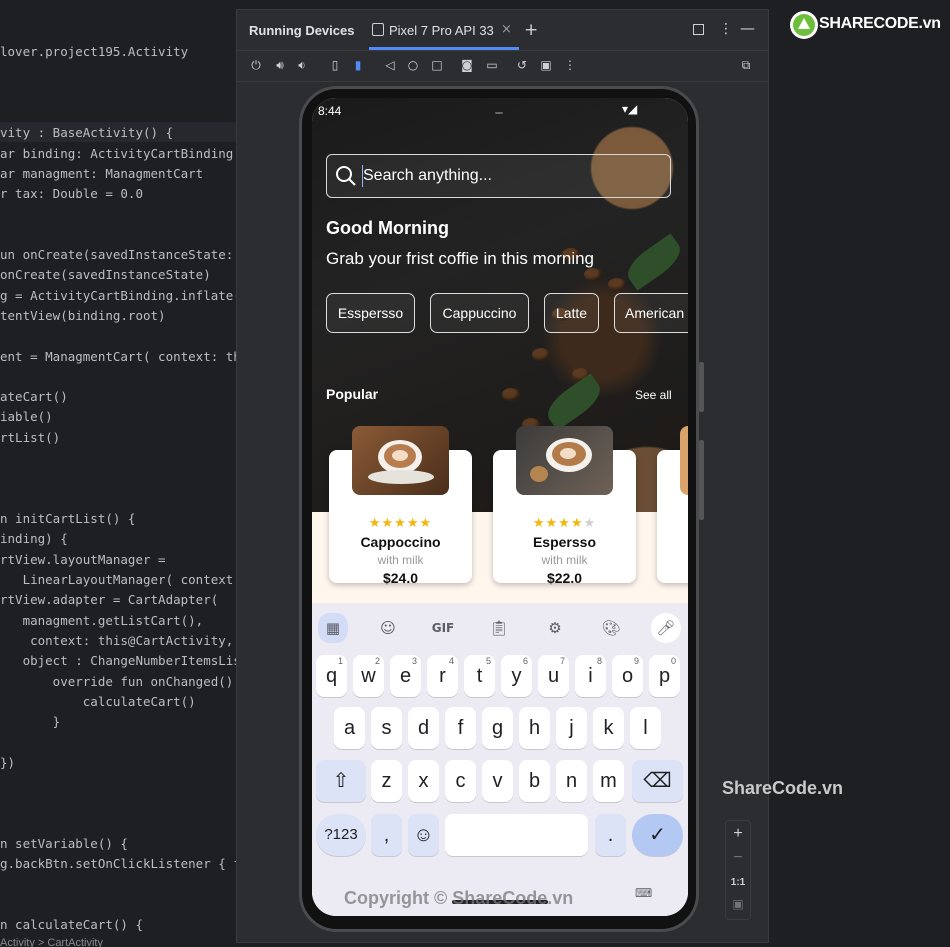 This screenshot has height=947, width=950. Describe the element at coordinates (738, 904) in the screenshot. I see `fit-screen-icon: ▣` at that location.